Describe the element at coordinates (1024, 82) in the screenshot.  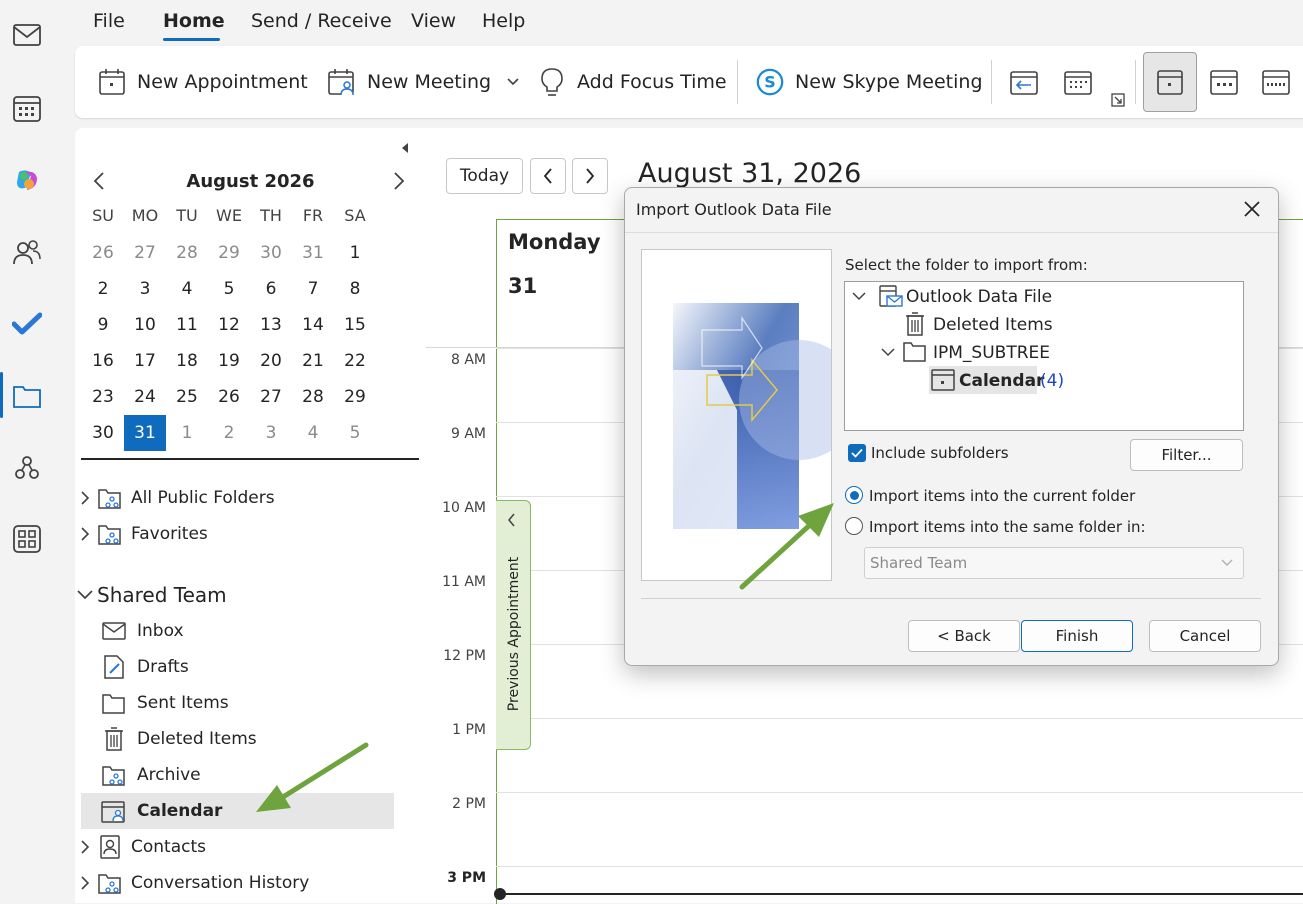
I see `go-to-today-button` at that location.